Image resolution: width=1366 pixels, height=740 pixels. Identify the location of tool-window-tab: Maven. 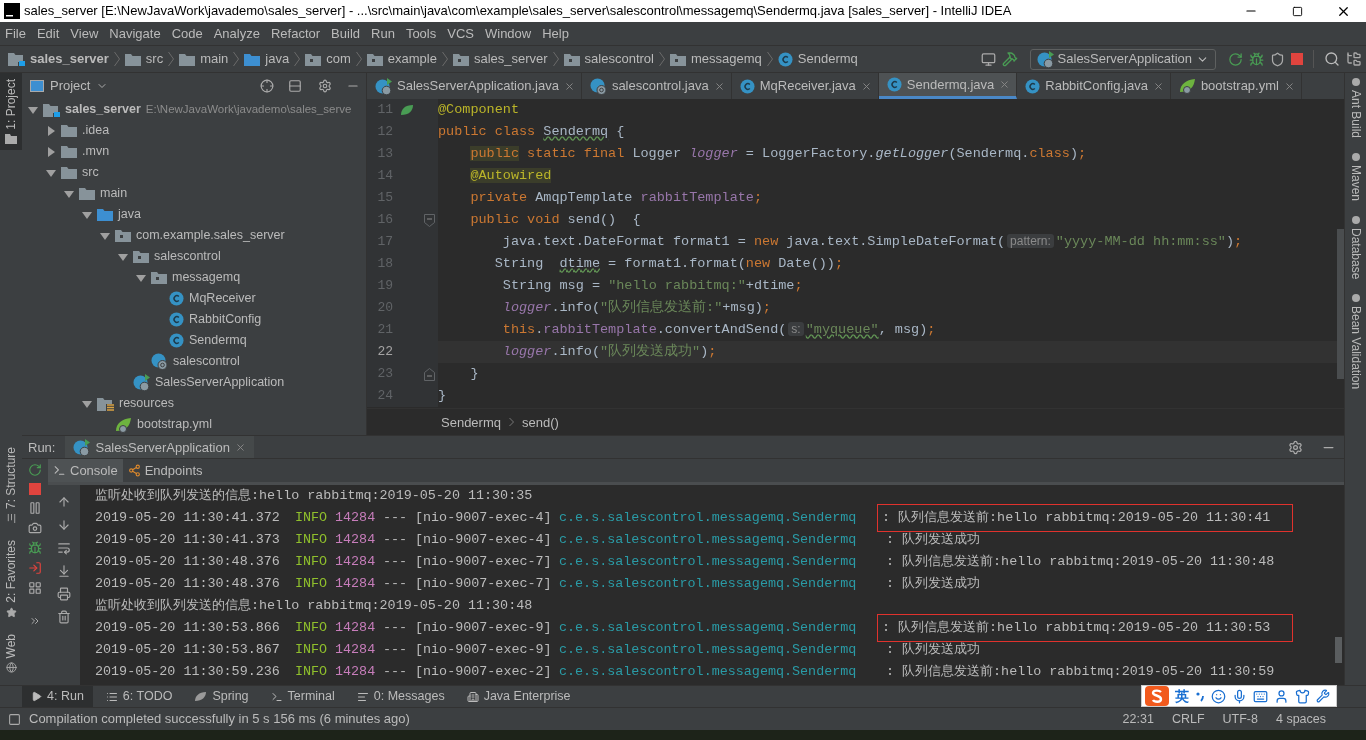
(1355, 177).